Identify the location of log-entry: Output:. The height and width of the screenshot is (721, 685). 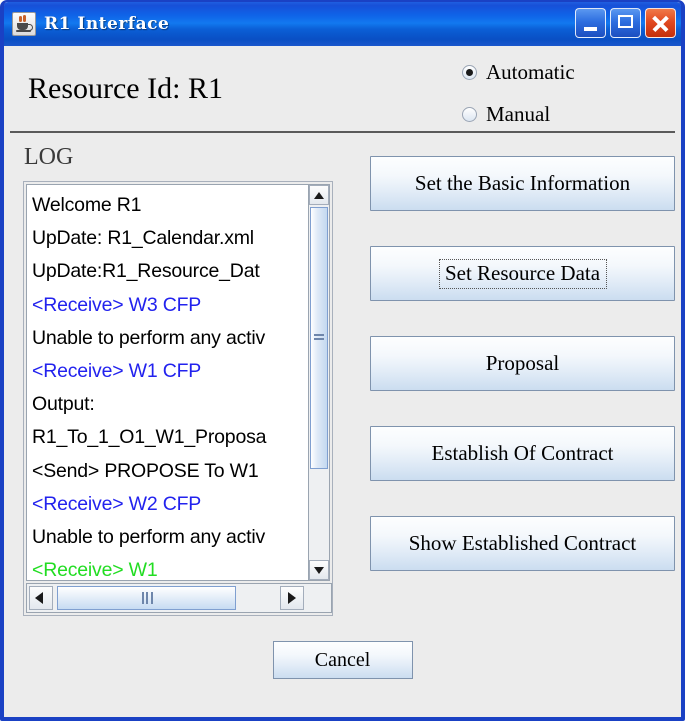
(63, 404).